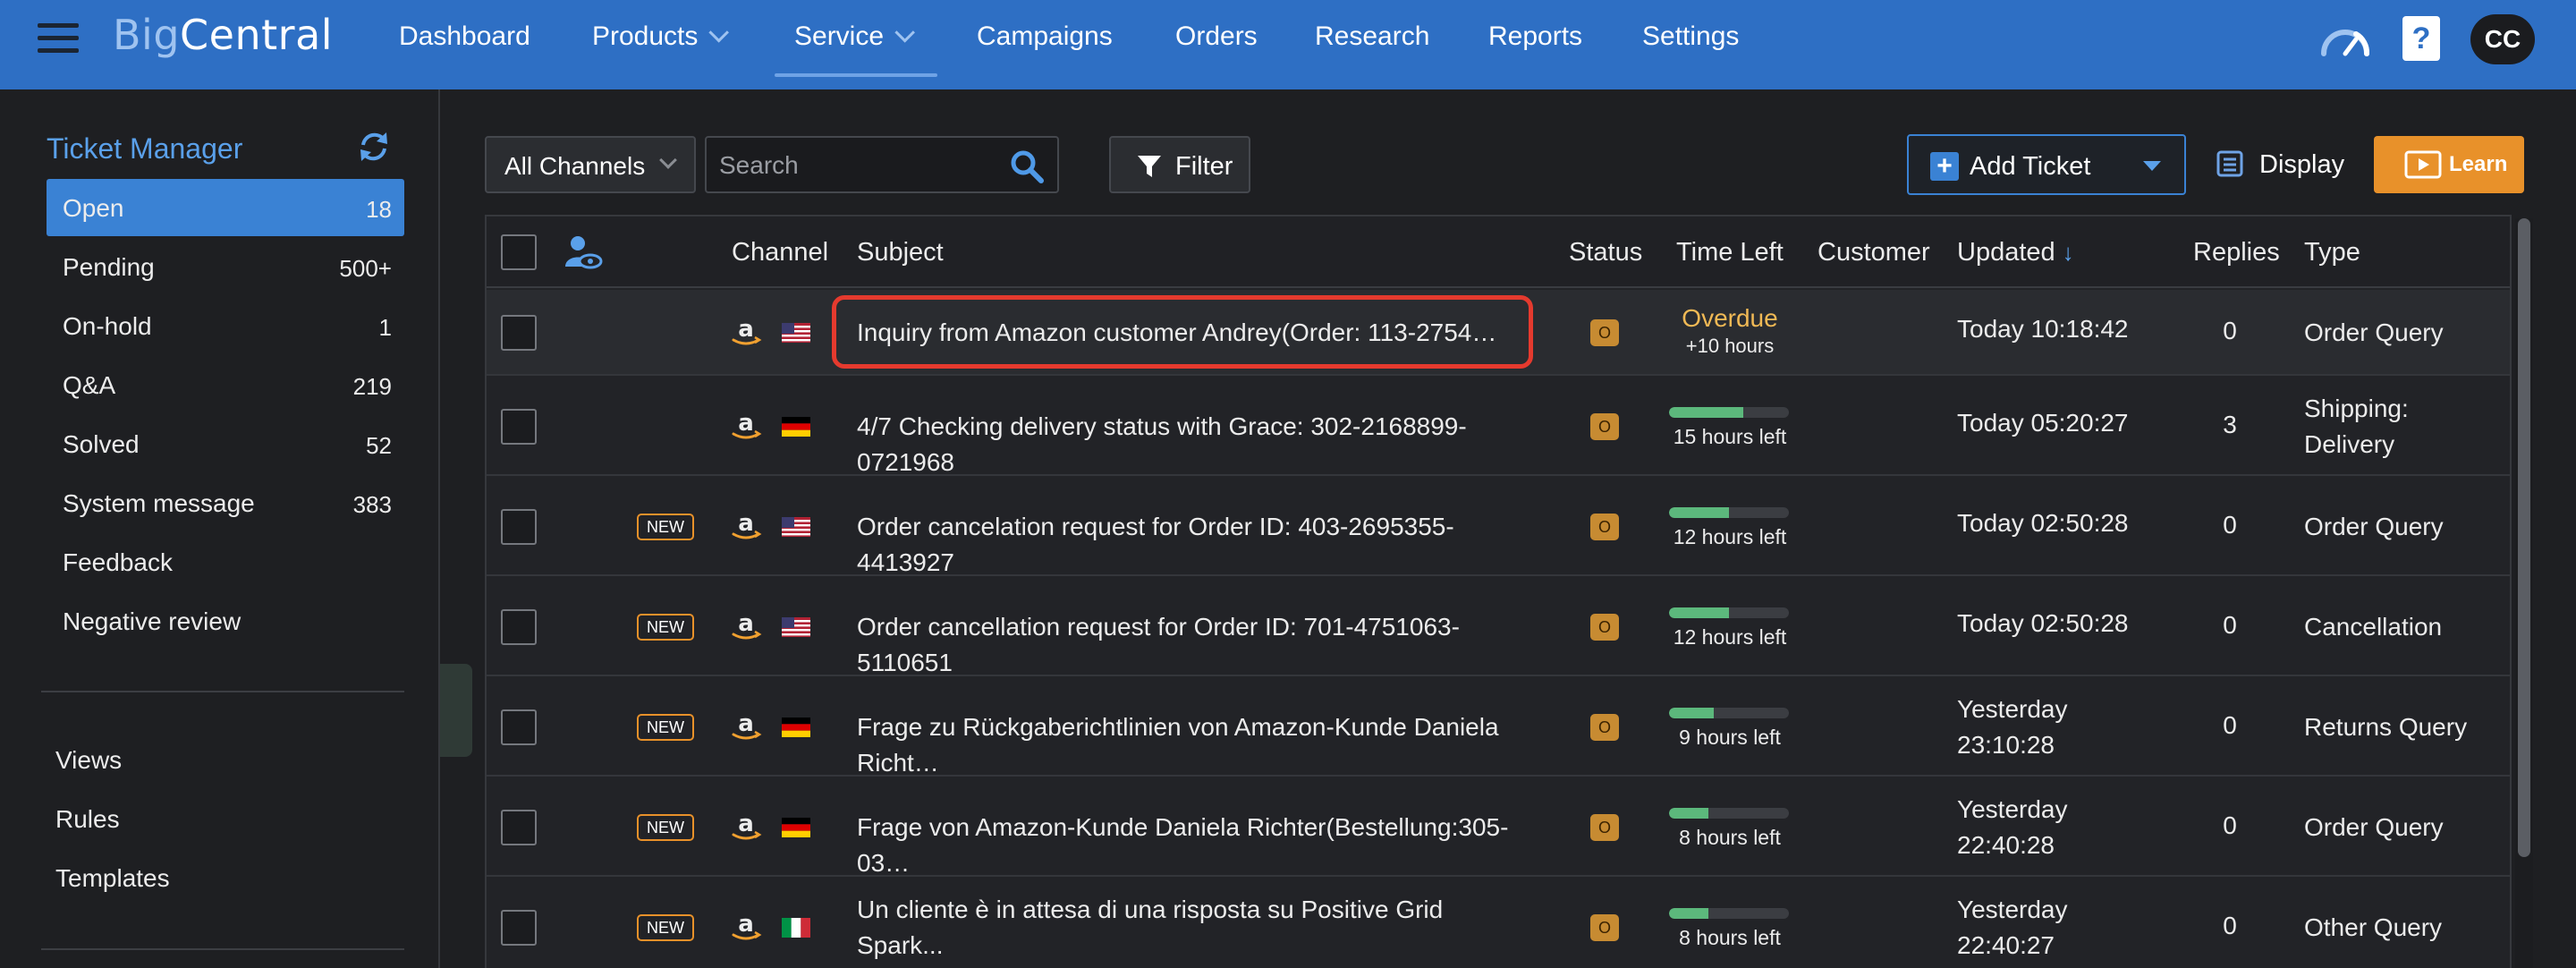  I want to click on sidebar-item-solved: Solved 52, so click(225, 443).